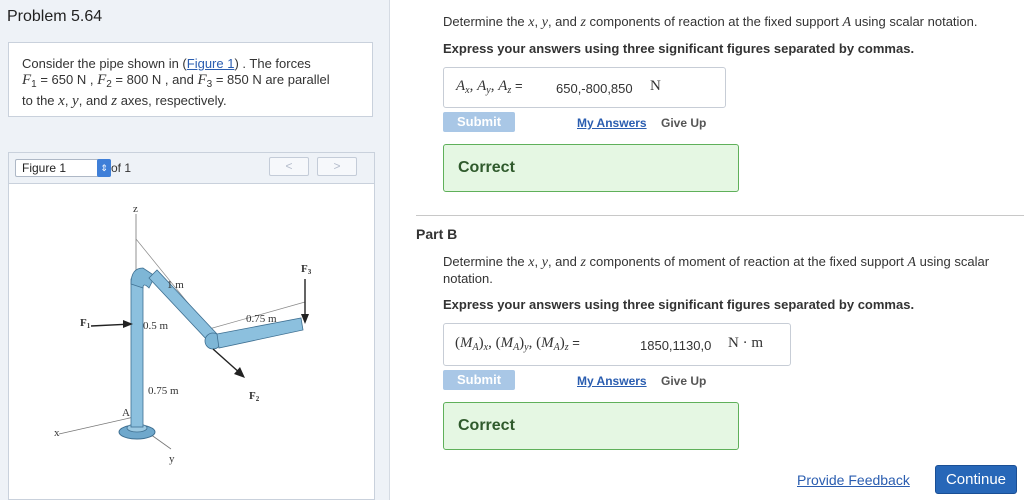 This screenshot has width=1024, height=500. Describe the element at coordinates (85, 323) in the screenshot. I see `label-f1: F1` at that location.